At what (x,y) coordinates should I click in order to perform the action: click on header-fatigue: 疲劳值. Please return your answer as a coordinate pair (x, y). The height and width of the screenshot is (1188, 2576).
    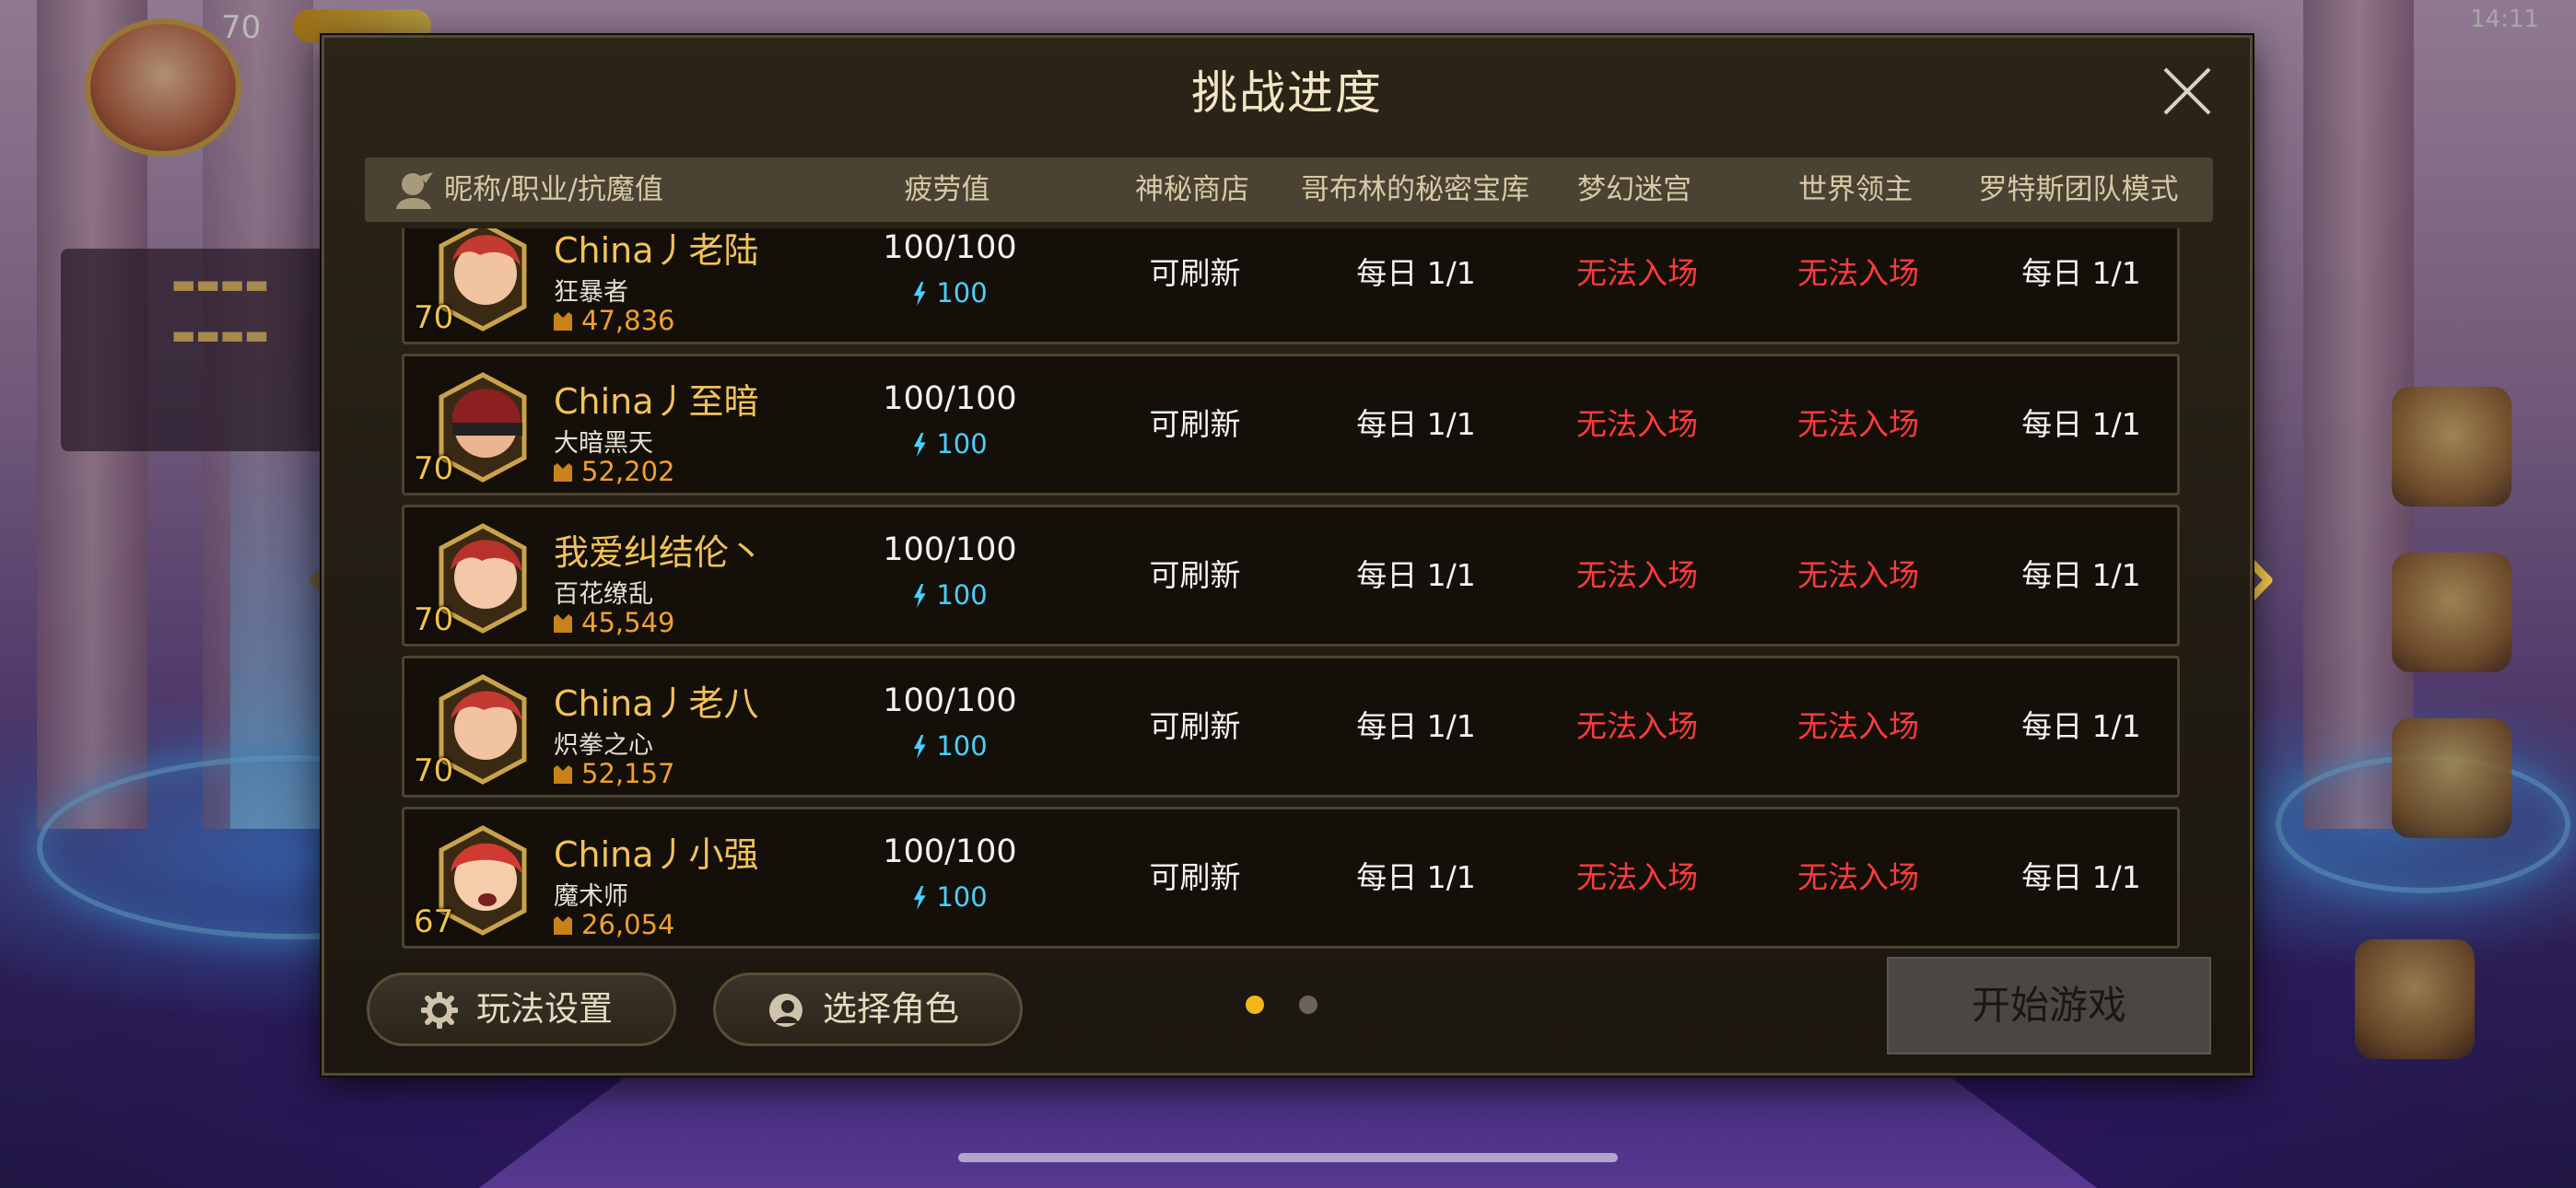
    Looking at the image, I should click on (947, 189).